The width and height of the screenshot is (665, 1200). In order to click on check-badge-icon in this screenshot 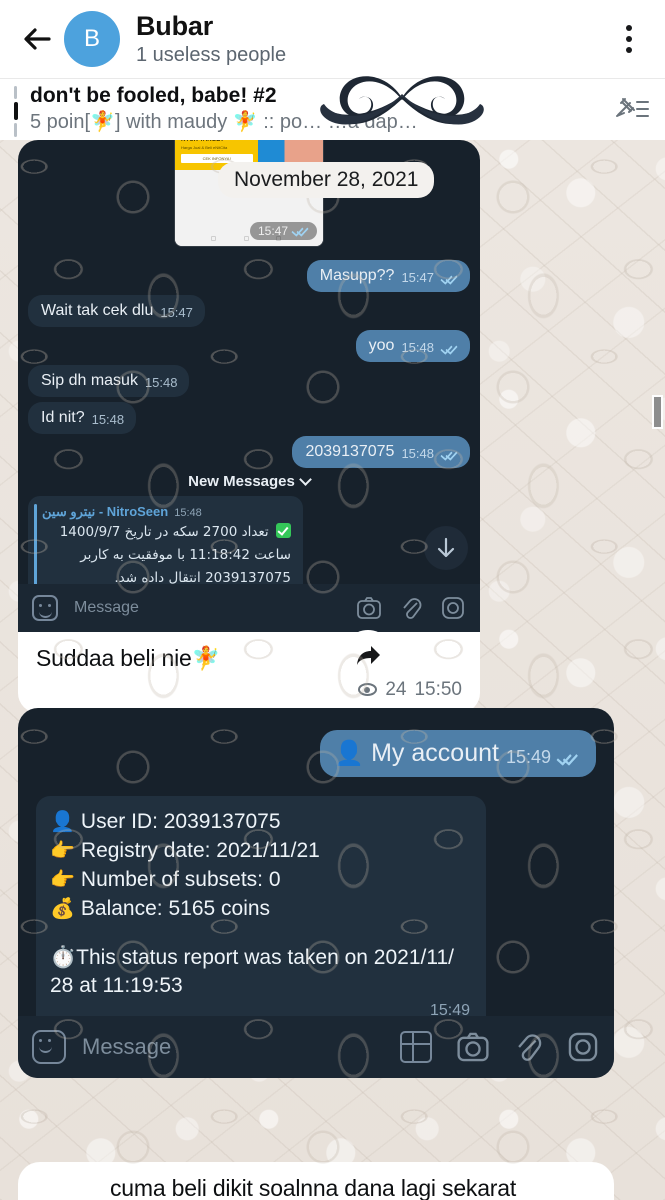, I will do `click(283, 530)`.